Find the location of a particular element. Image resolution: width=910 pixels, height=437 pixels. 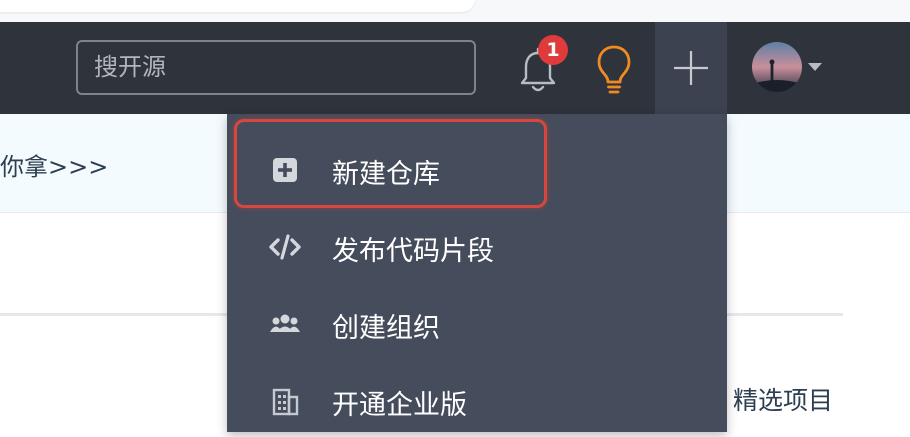

menu-item-enterprise: 开通企业版 is located at coordinates (477, 399).